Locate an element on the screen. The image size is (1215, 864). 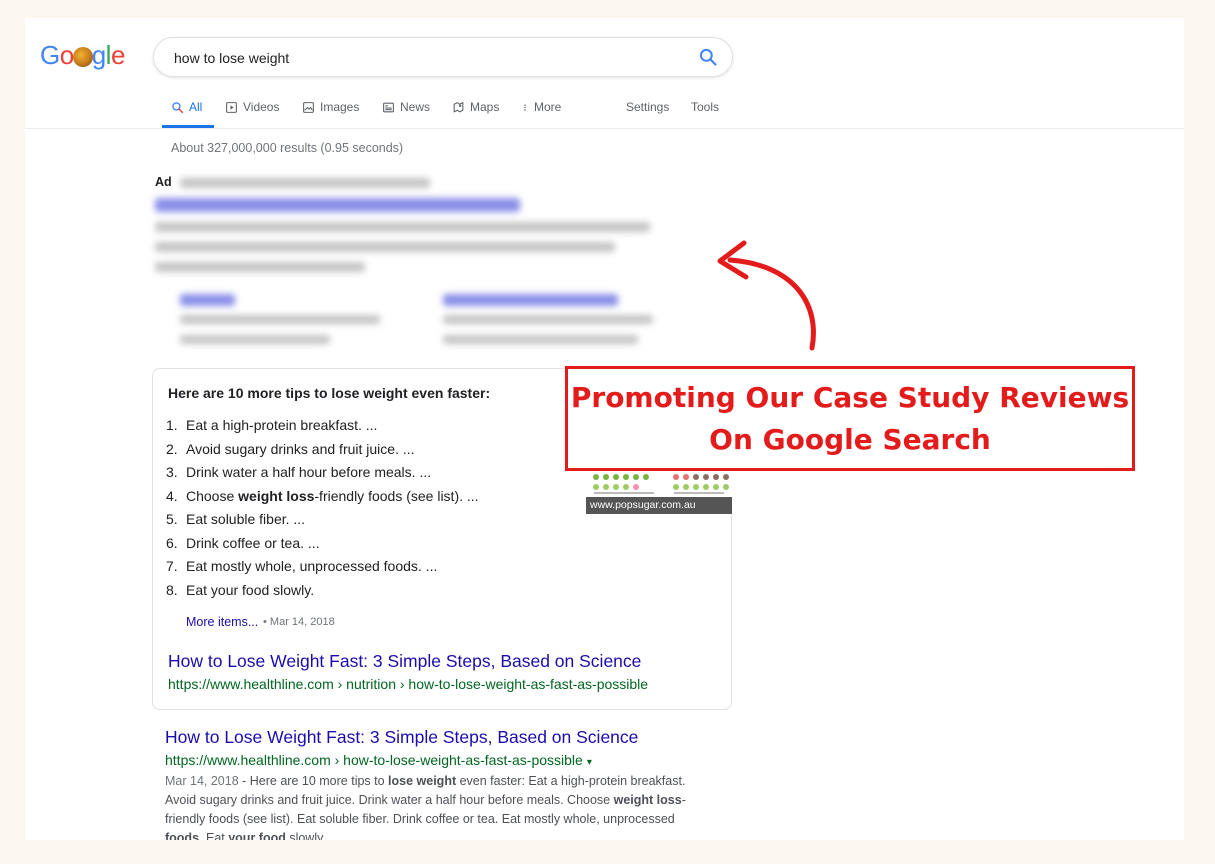
tab-tools: Tools is located at coordinates (705, 107).